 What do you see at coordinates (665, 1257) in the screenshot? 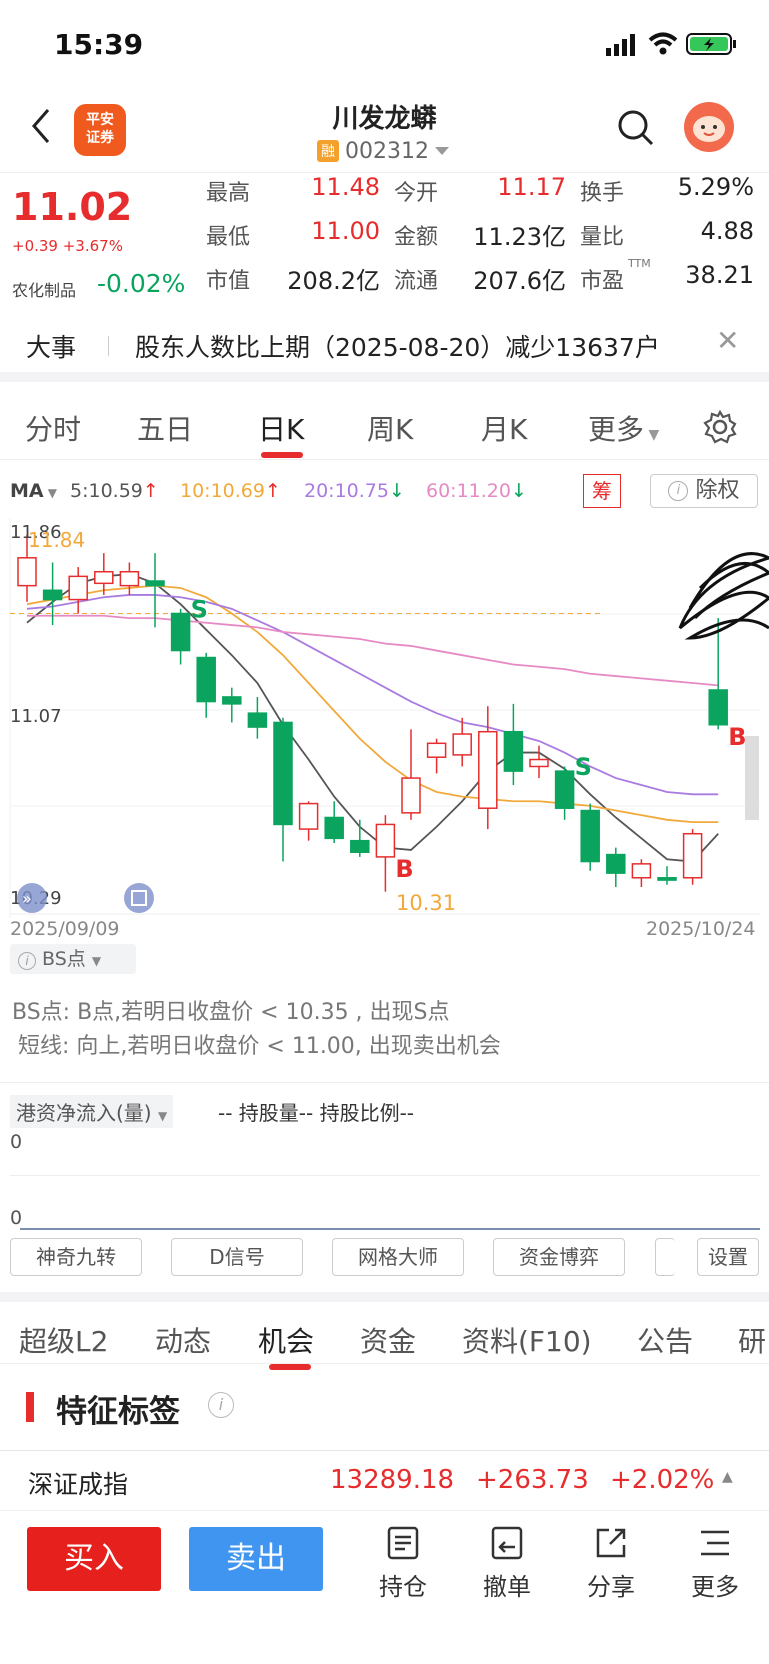
I see `more-tools-button` at bounding box center [665, 1257].